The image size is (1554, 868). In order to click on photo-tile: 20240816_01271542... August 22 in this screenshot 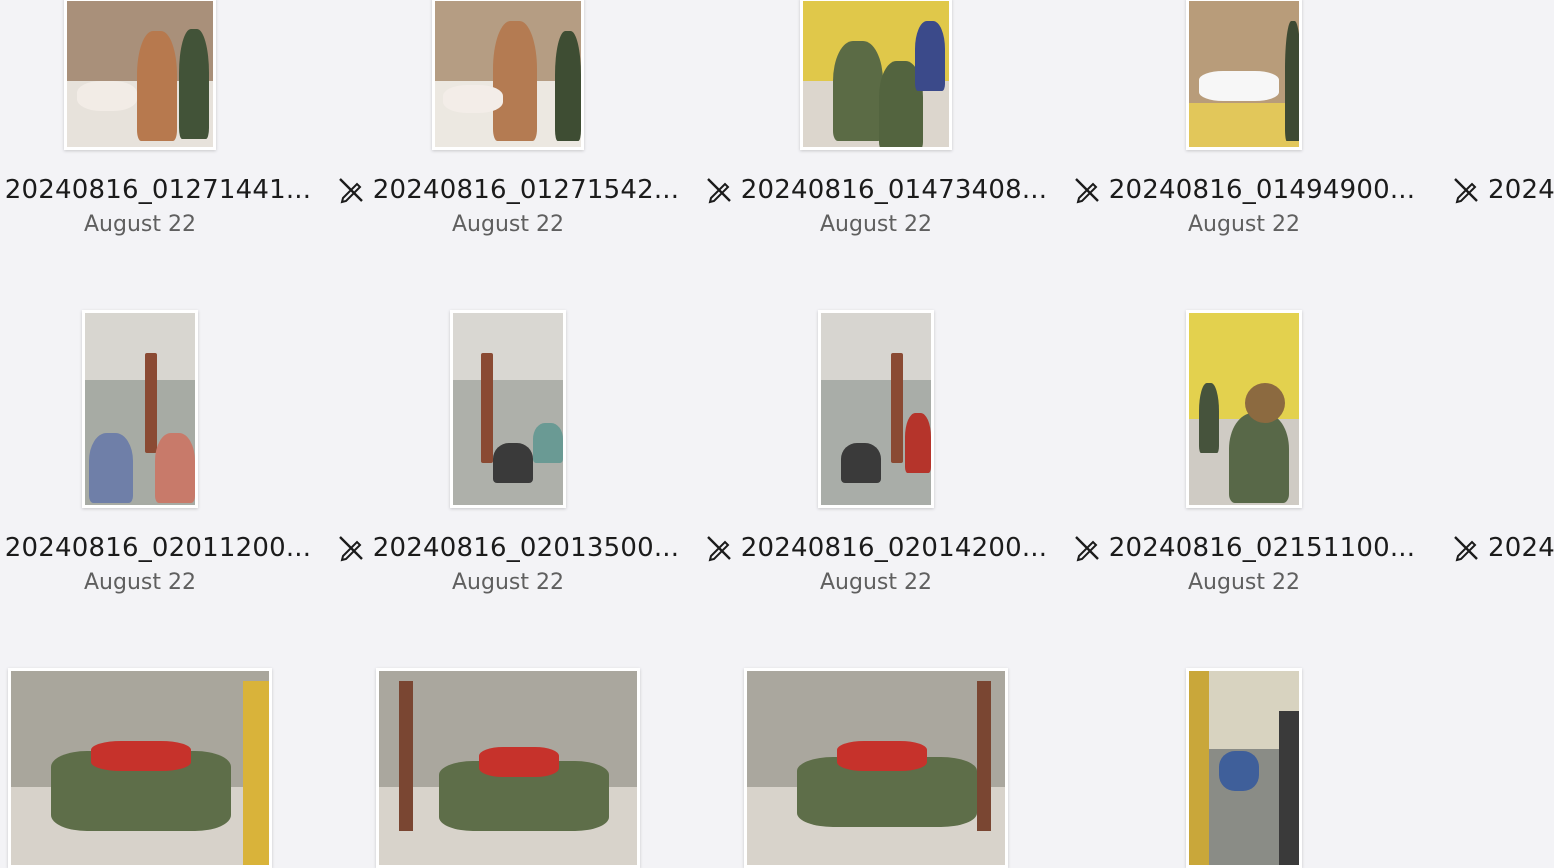, I will do `click(508, 180)`.